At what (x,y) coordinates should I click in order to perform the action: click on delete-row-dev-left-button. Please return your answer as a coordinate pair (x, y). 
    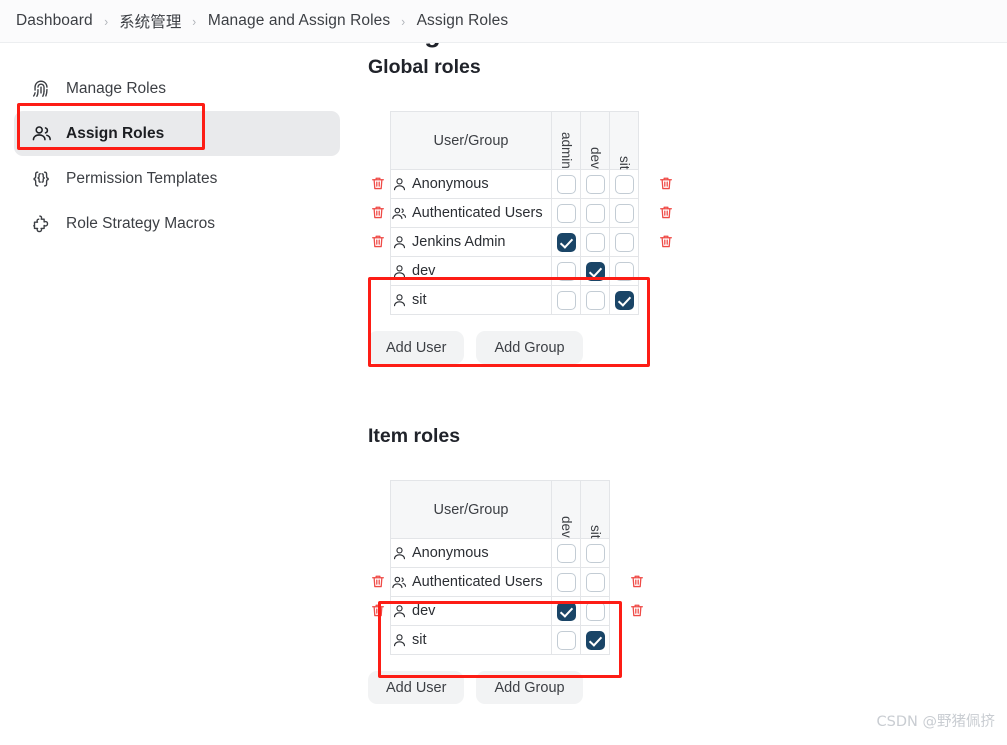
    Looking at the image, I should click on (378, 212).